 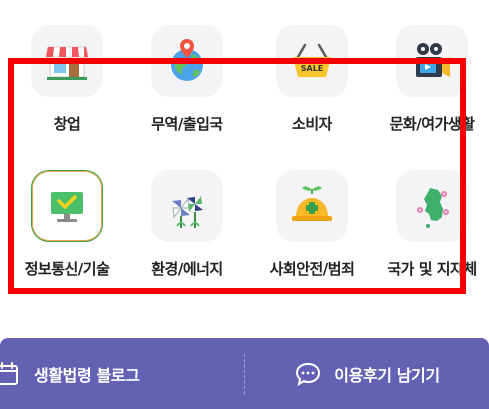 I want to click on category-label: 사회안전/범죄, so click(x=312, y=269).